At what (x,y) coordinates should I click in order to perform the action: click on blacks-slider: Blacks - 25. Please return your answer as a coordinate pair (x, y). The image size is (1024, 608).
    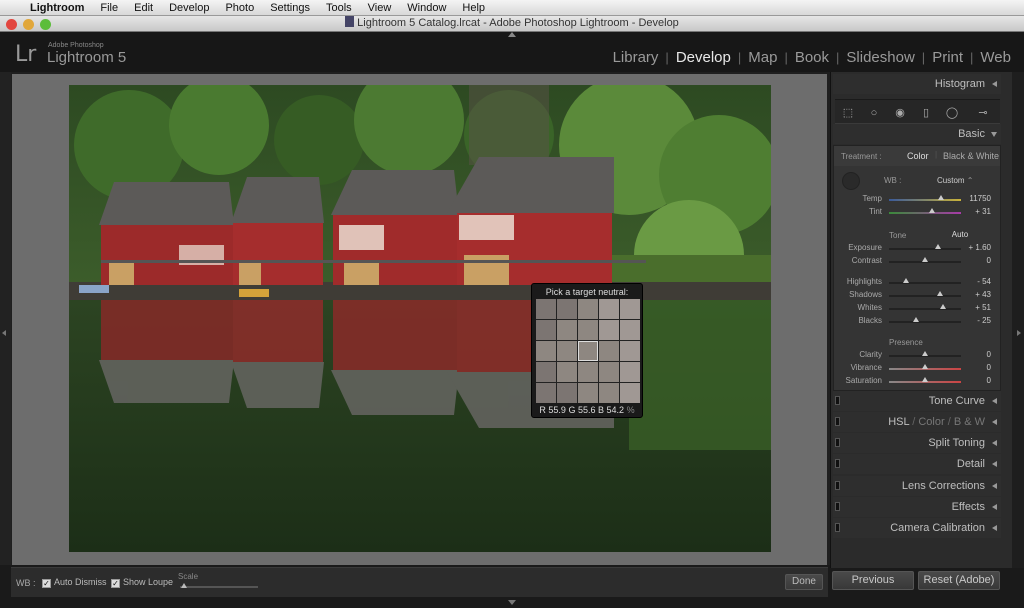
    Looking at the image, I should click on (917, 322).